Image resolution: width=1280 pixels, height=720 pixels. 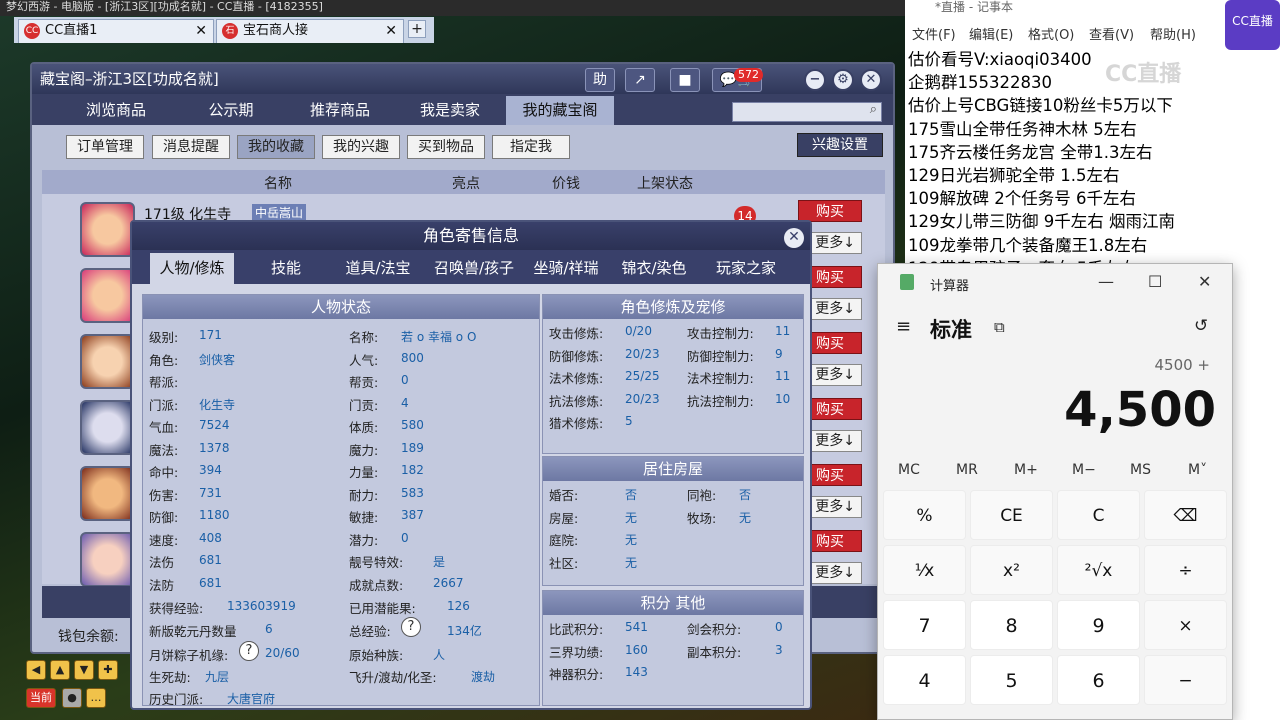 I want to click on tab-seller: 我是卖家, so click(x=450, y=110).